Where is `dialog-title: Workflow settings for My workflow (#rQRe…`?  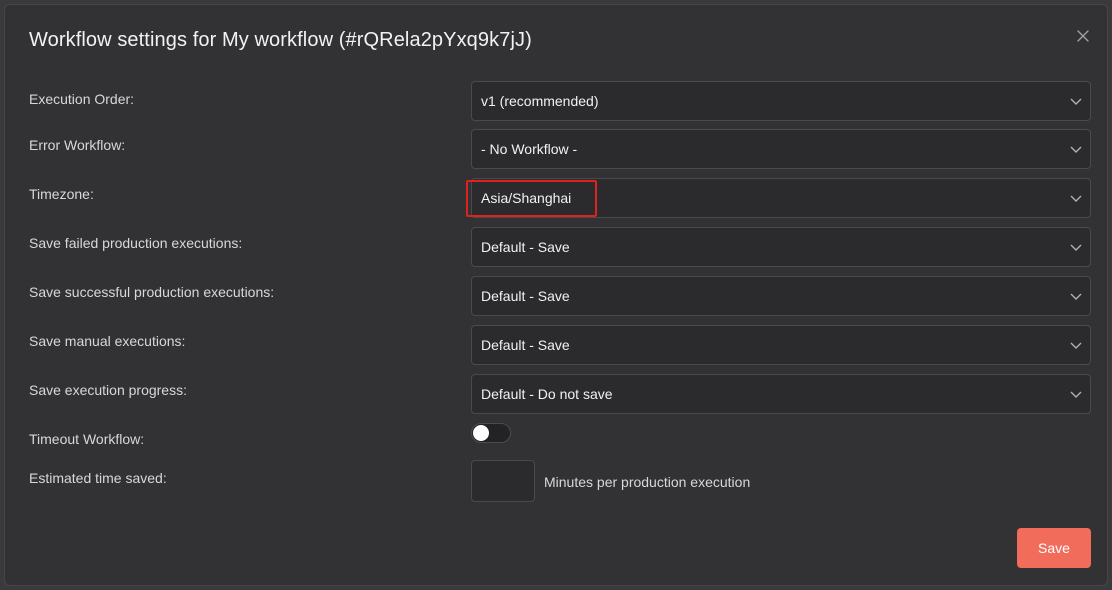
dialog-title: Workflow settings for My workflow (#rQRe… is located at coordinates (280, 40).